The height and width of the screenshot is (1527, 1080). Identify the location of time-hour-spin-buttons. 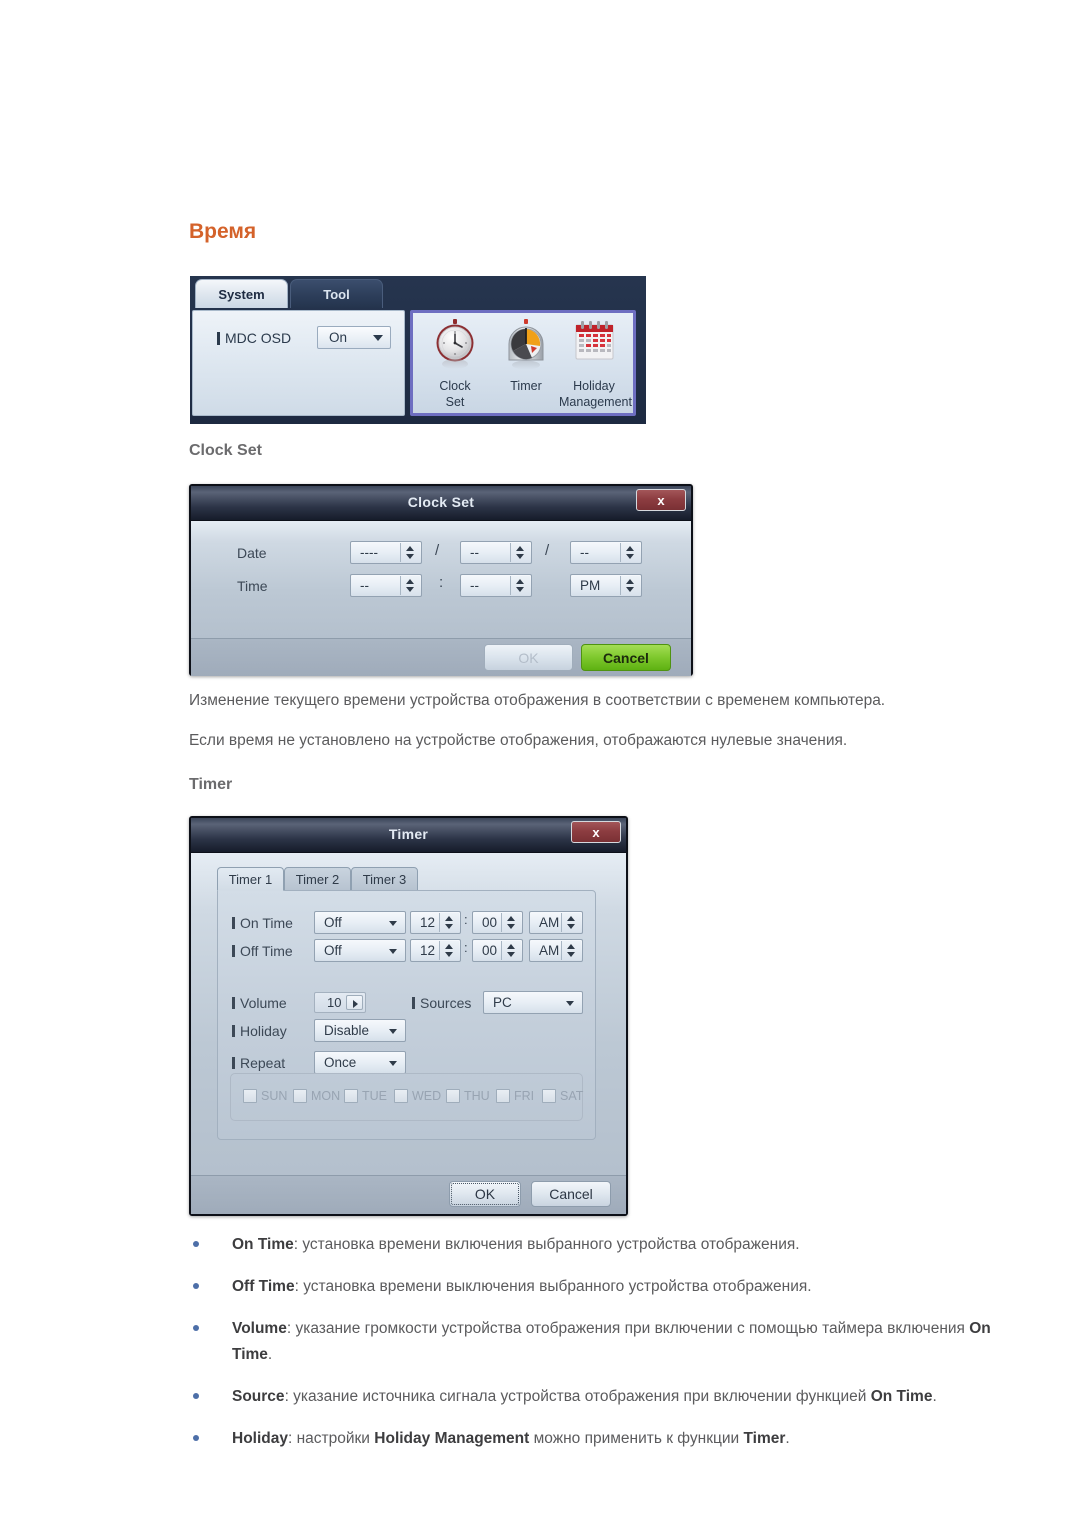
(410, 585).